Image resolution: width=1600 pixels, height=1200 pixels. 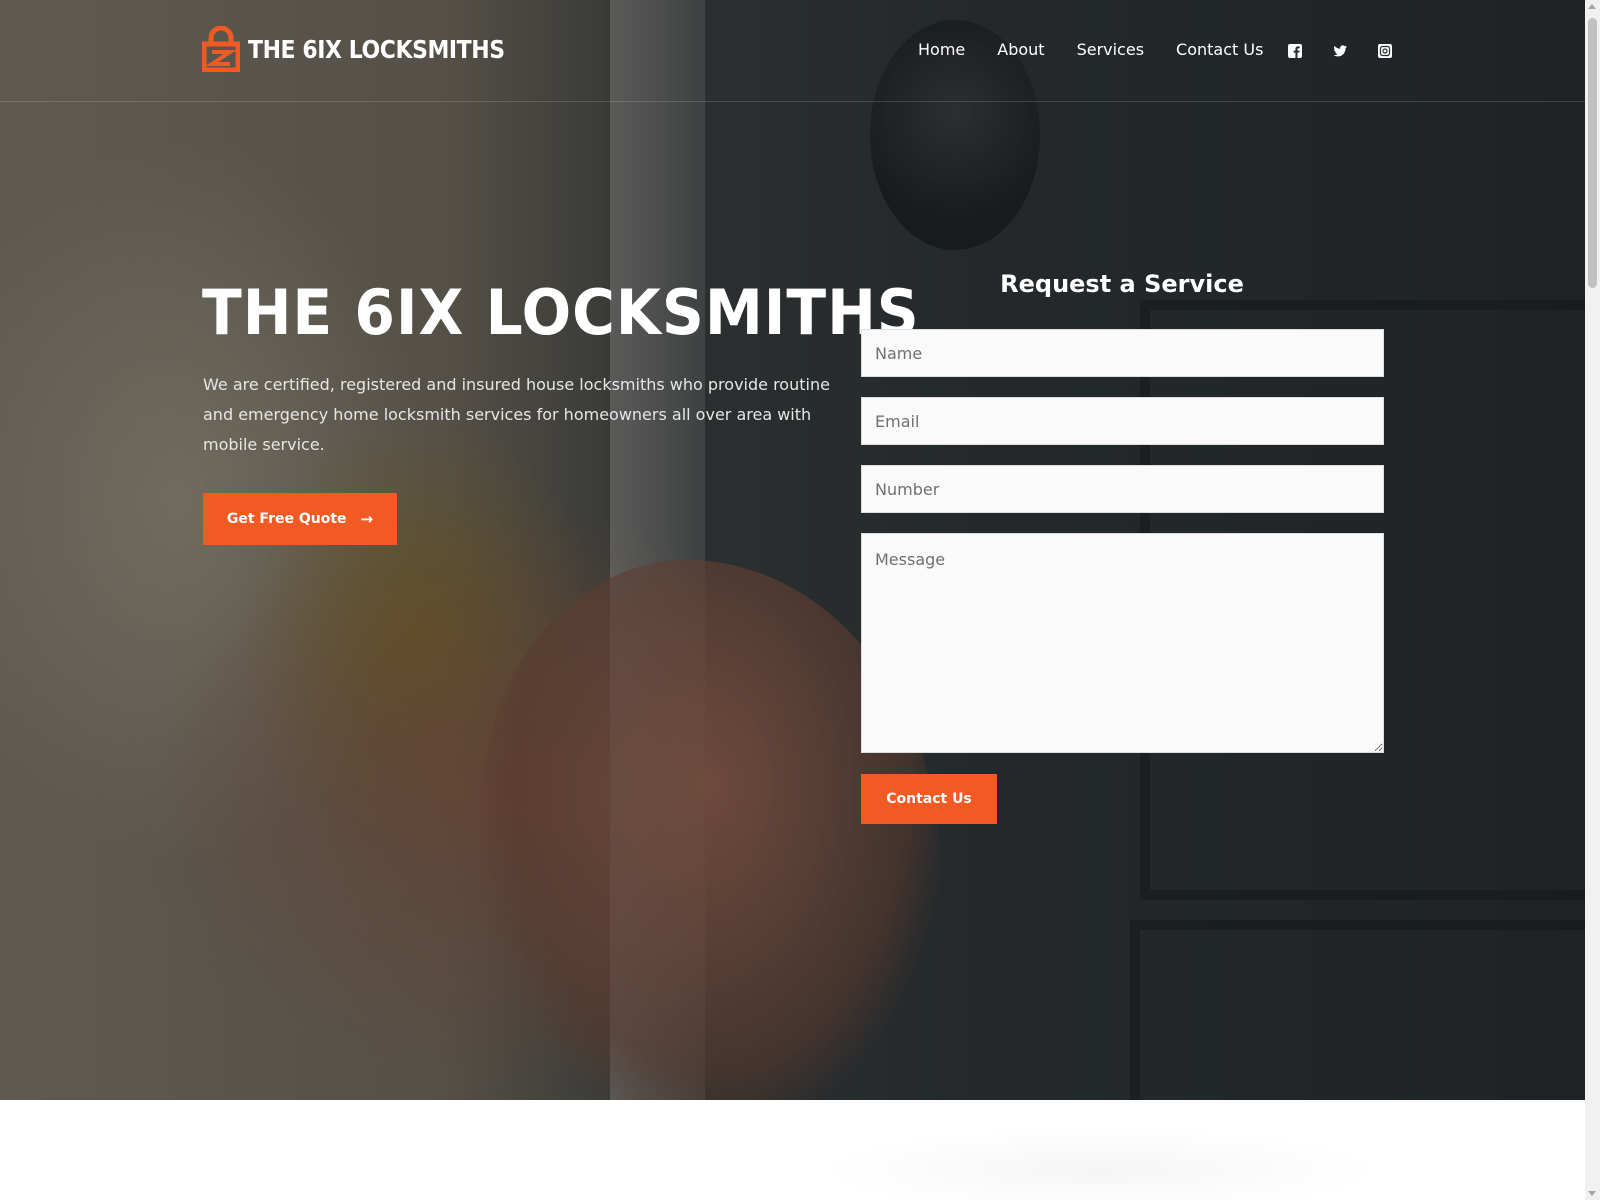 What do you see at coordinates (1122, 284) in the screenshot?
I see `form-title: Request a Service` at bounding box center [1122, 284].